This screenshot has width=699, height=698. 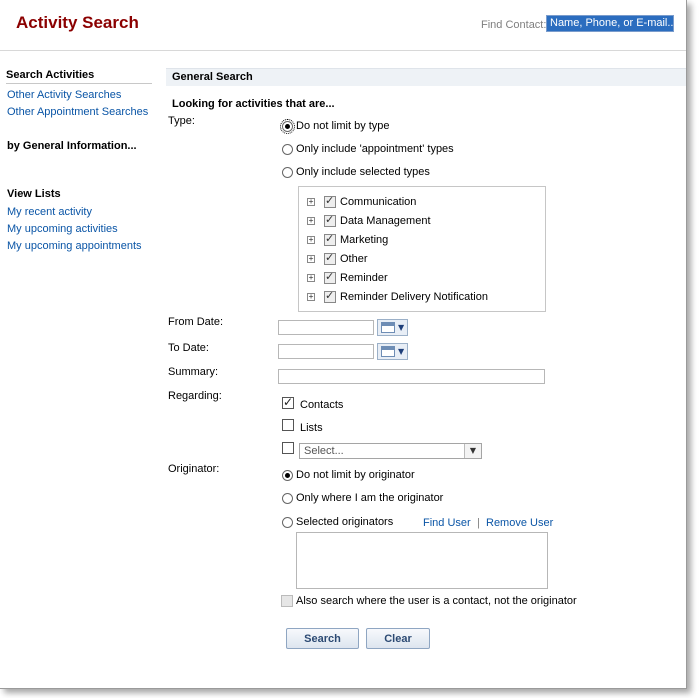 I want to click on type-checkbox-reminder-delivery-notification, so click(x=330, y=296).